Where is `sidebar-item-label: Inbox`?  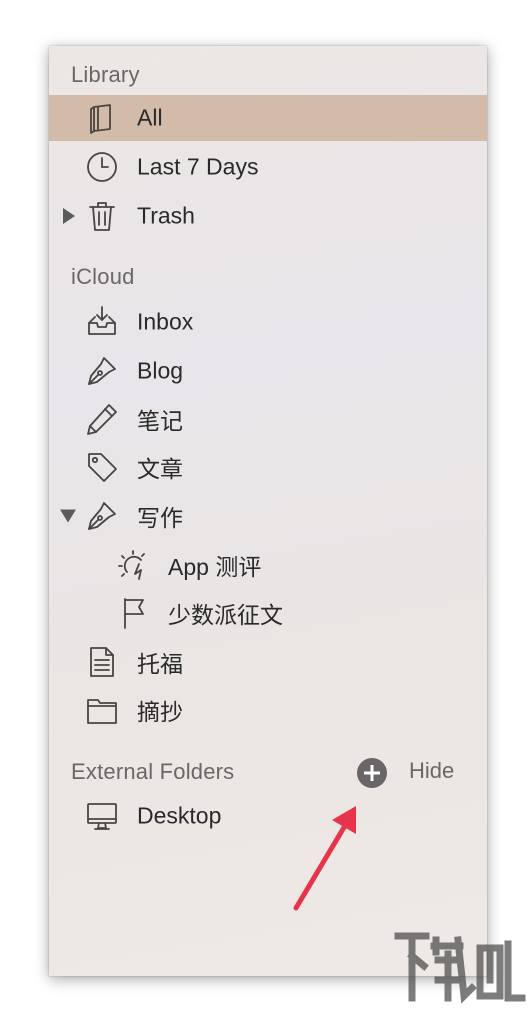 sidebar-item-label: Inbox is located at coordinates (165, 321).